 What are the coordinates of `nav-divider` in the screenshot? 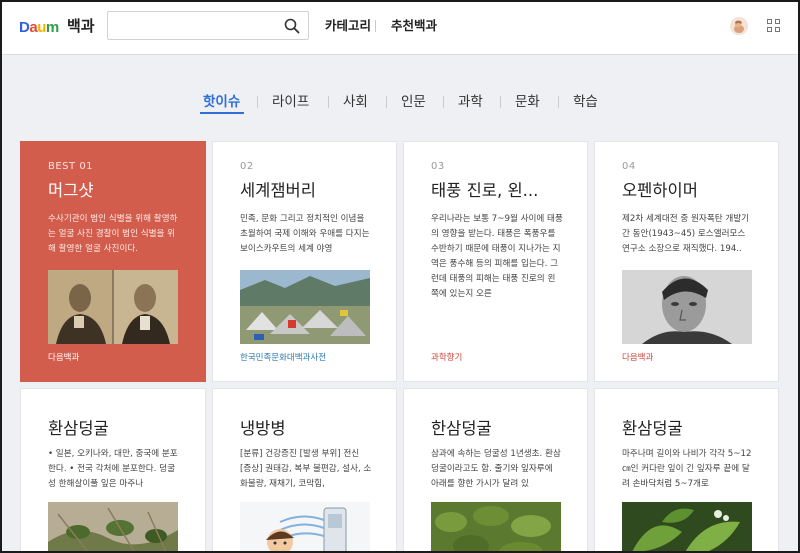 It's located at (375, 26).